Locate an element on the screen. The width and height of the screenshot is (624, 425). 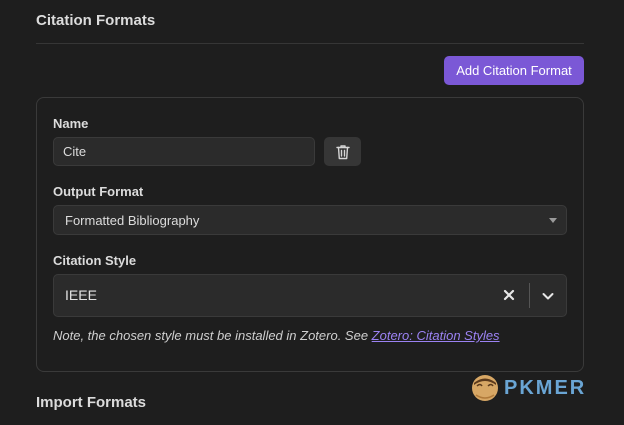
citation-formats-heading: Citation Formats is located at coordinates (96, 20).